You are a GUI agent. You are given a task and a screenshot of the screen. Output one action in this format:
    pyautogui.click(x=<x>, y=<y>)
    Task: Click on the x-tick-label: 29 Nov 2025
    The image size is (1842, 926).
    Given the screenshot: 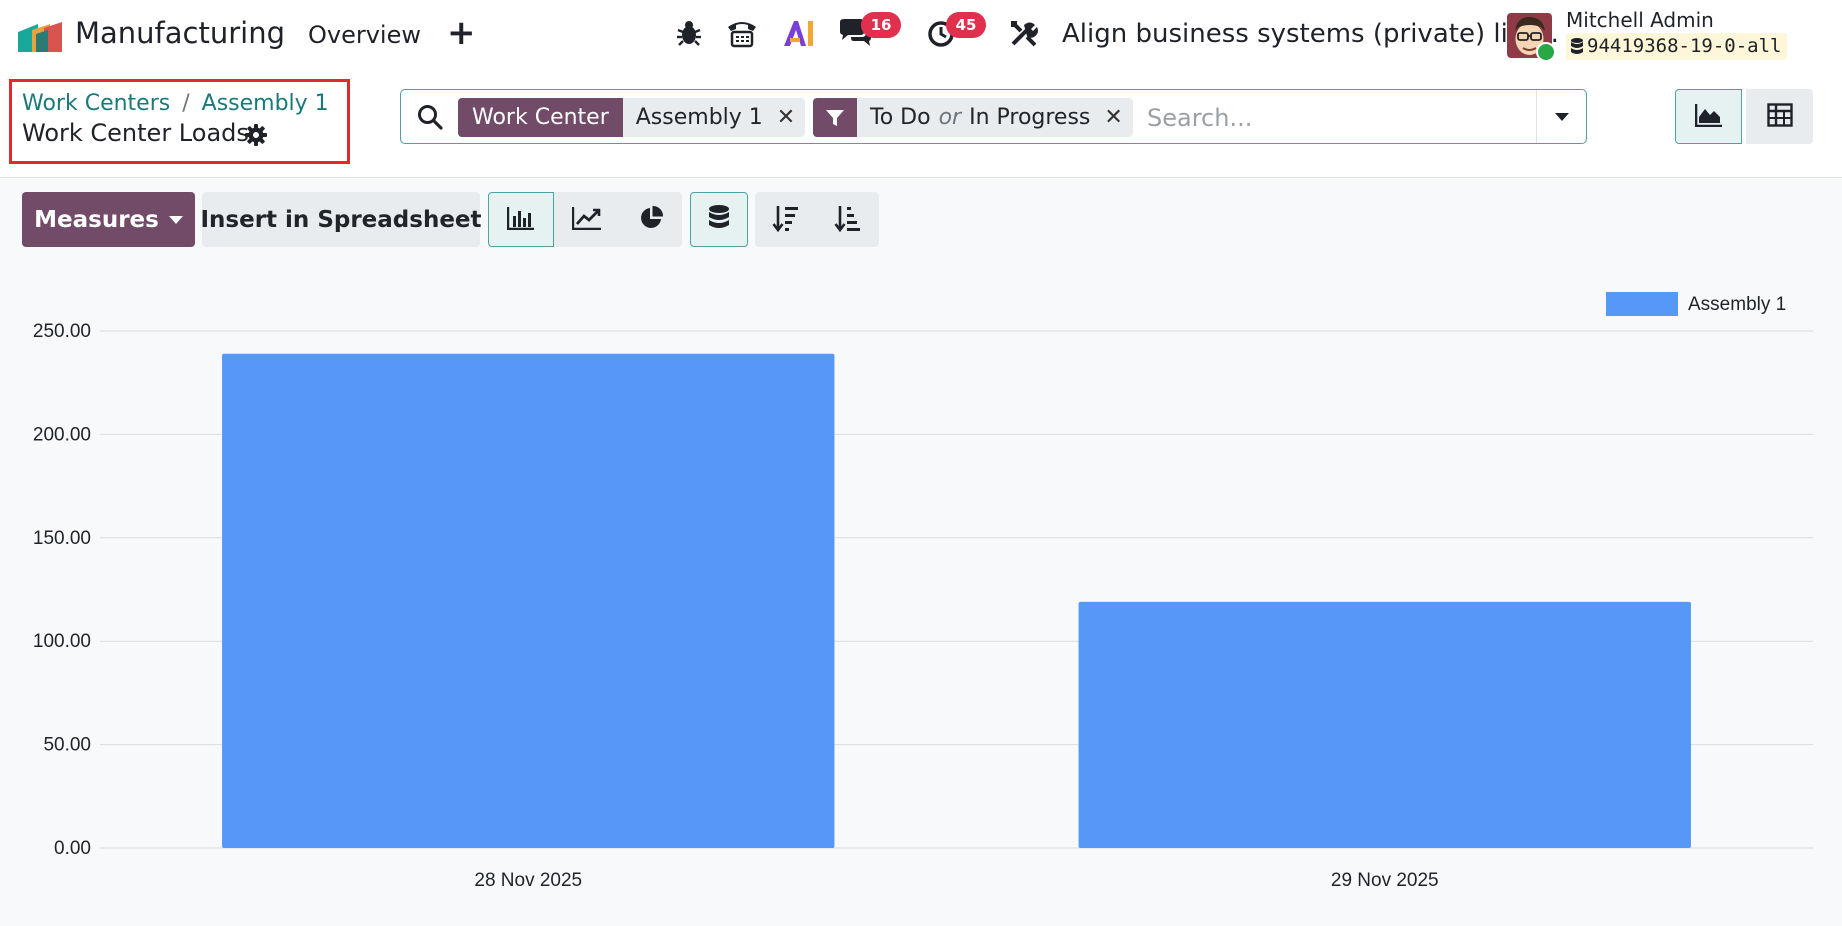 What is the action you would take?
    pyautogui.click(x=1385, y=880)
    